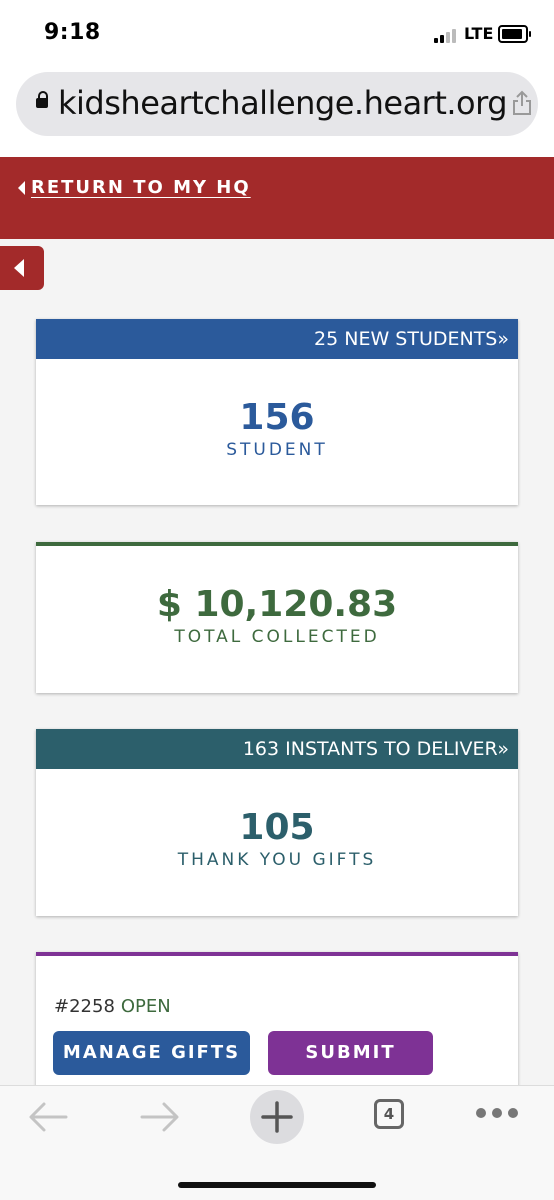 This screenshot has height=1200, width=554. I want to click on status-time: 9:18, so click(72, 32).